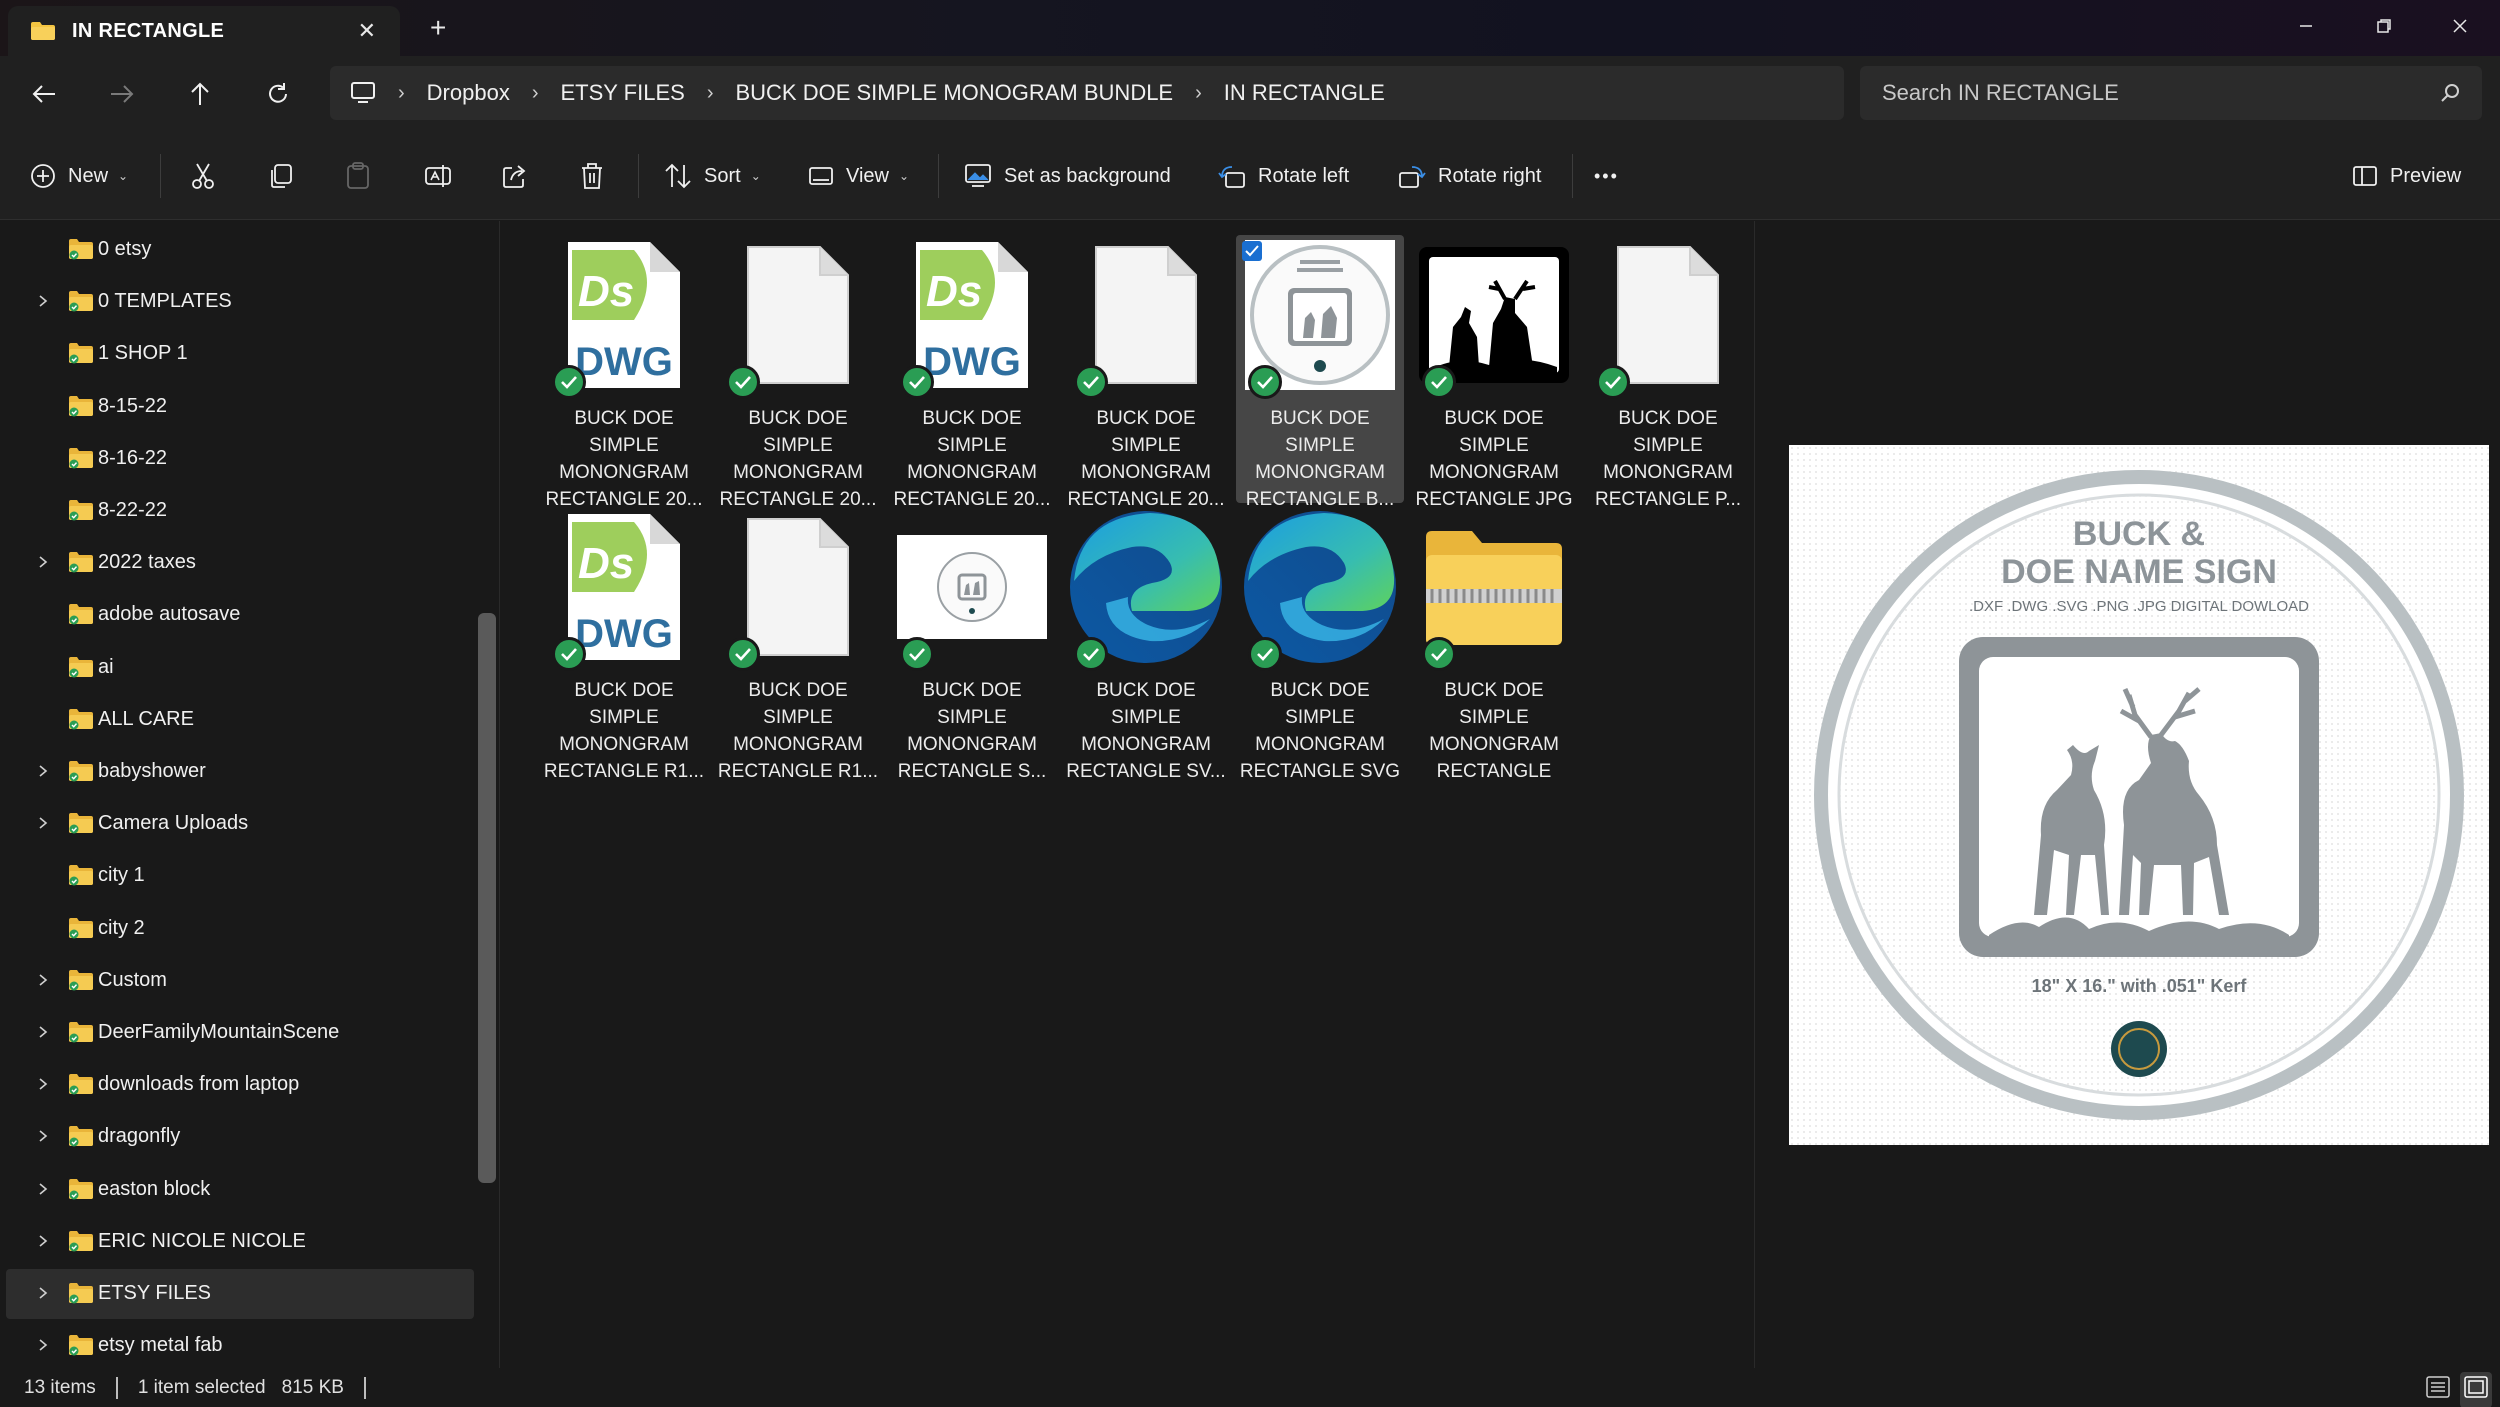 Image resolution: width=2500 pixels, height=1407 pixels. Describe the element at coordinates (240, 1190) in the screenshot. I see `sidebar-item: easton block` at that location.